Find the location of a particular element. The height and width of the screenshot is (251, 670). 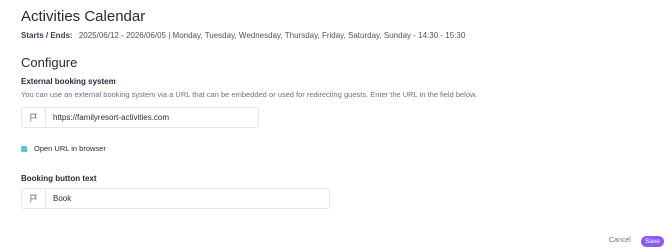

open-in-browser-checkbox is located at coordinates (24, 148).